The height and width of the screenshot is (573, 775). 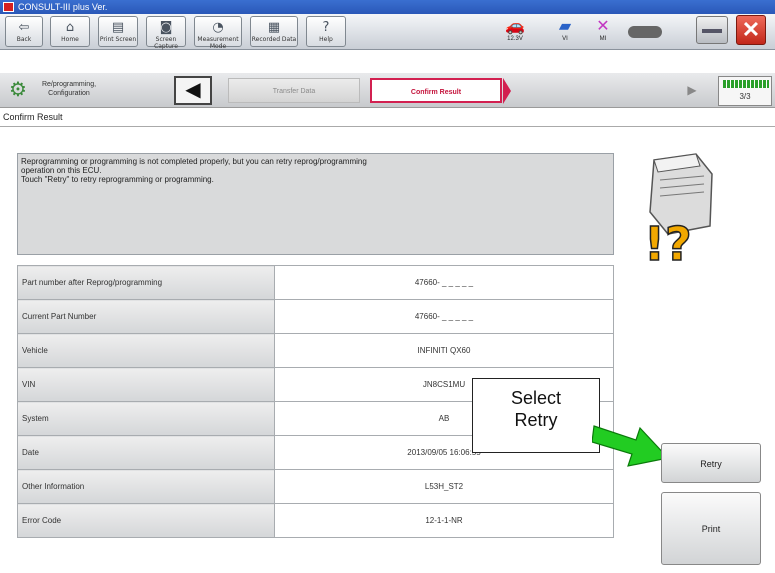 I want to click on table-row: Error Code 12-1-1-NR, so click(x=315, y=520).